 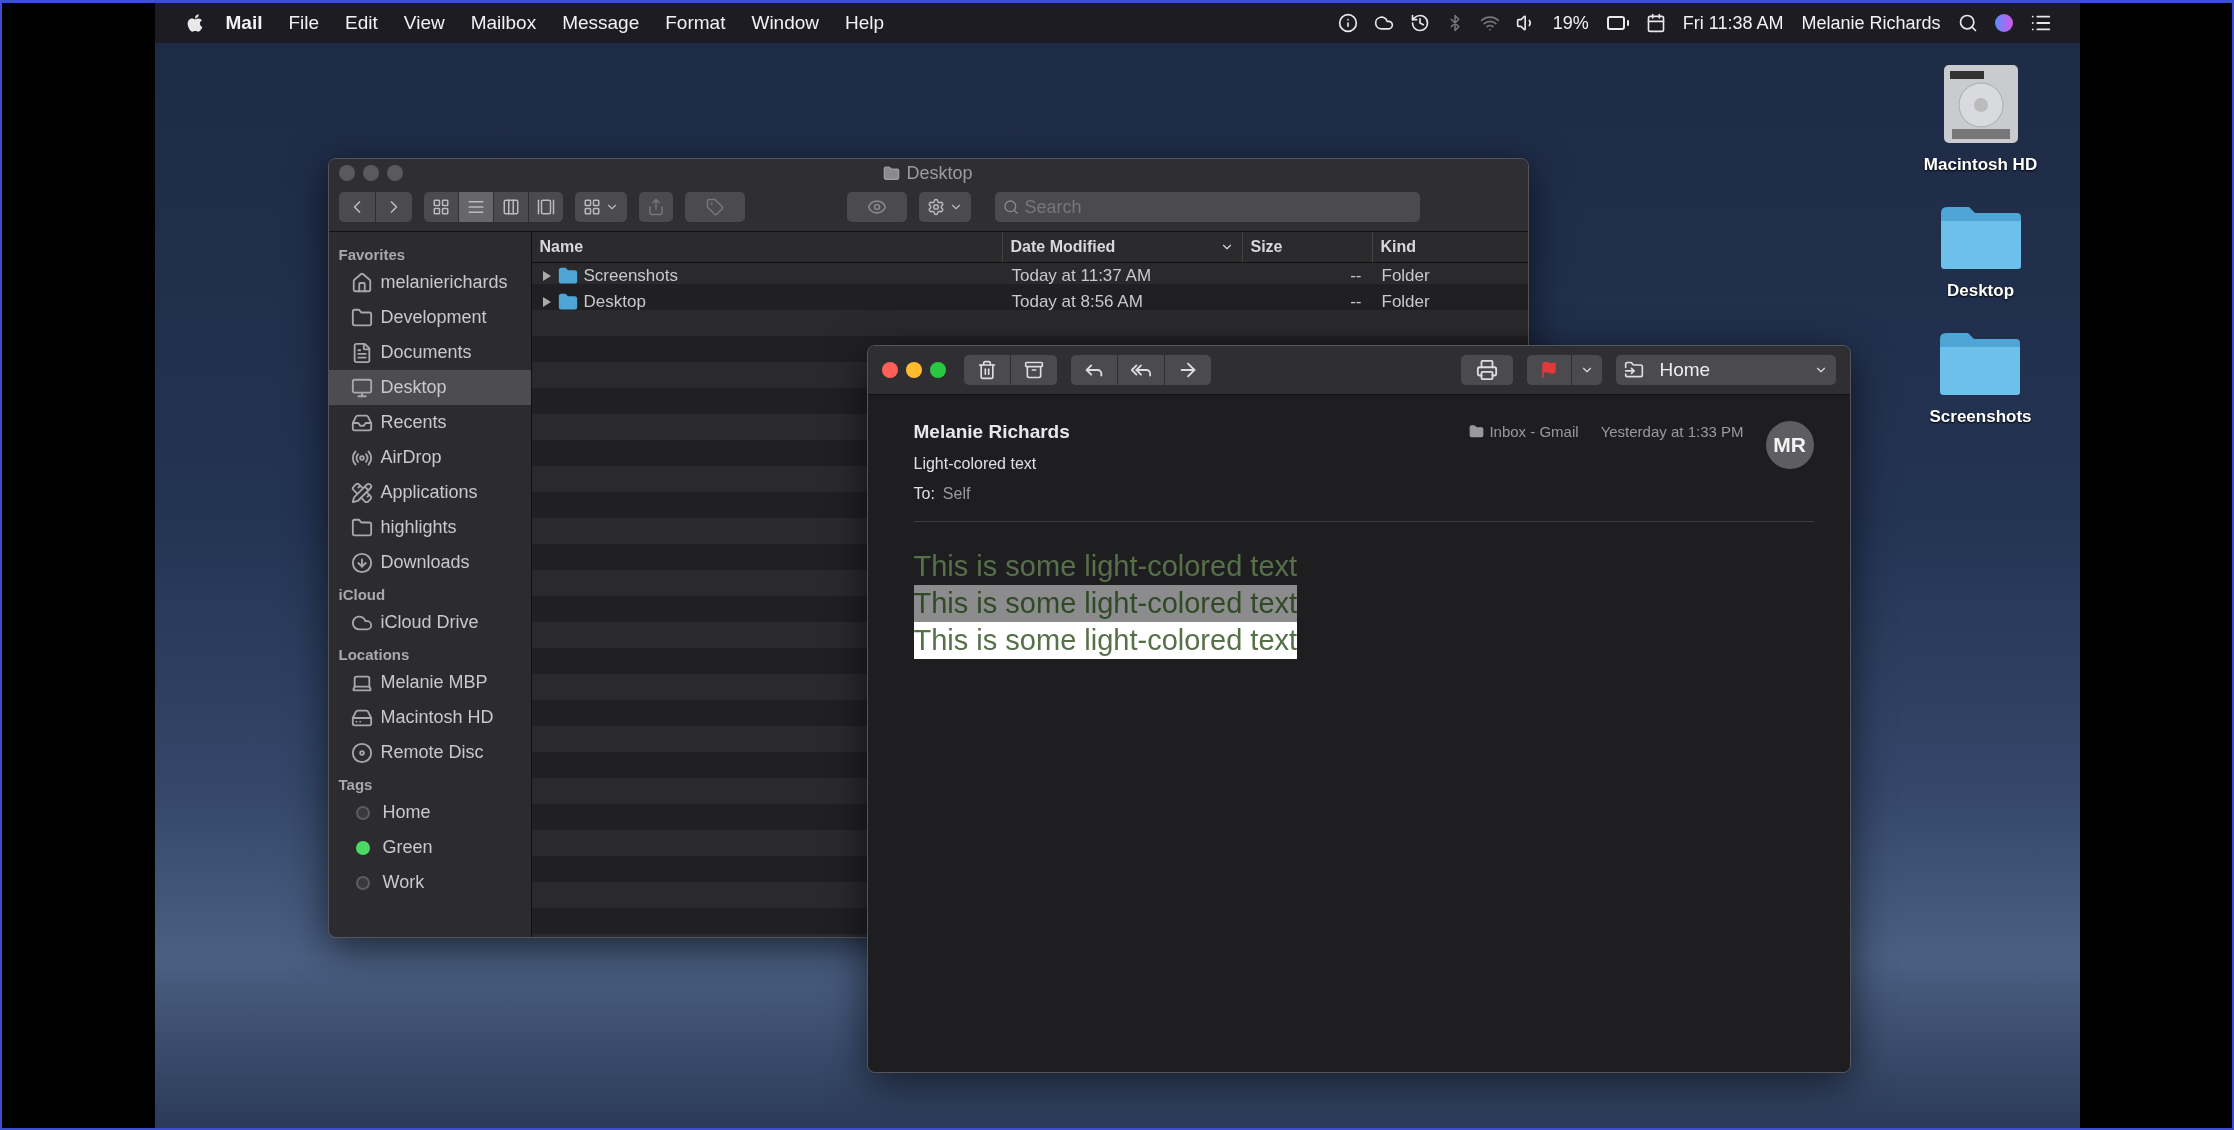 I want to click on icons-view-icon, so click(x=440, y=207).